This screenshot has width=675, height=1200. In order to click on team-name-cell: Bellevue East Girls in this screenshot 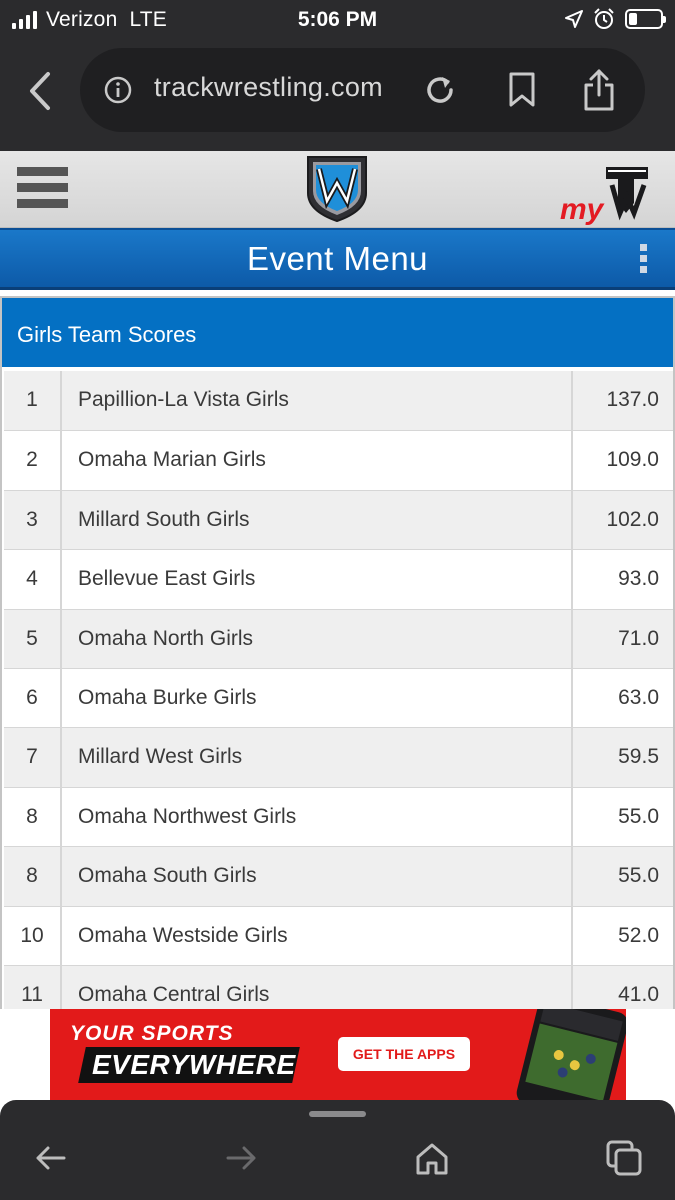, I will do `click(166, 579)`.